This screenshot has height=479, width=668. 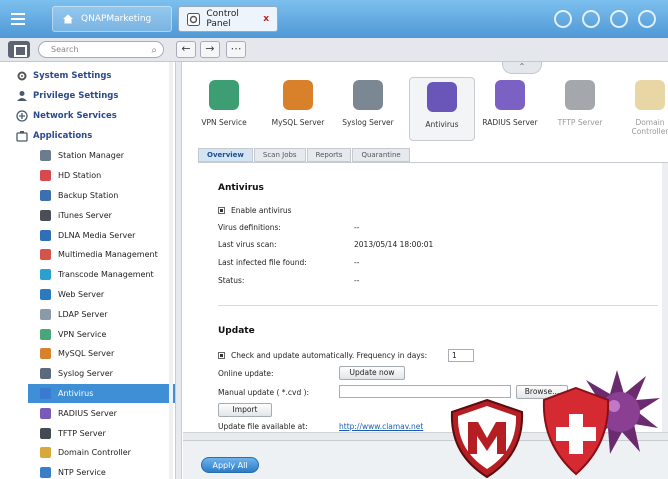 I want to click on tab-control-panel: Control Panel x, so click(x=228, y=19).